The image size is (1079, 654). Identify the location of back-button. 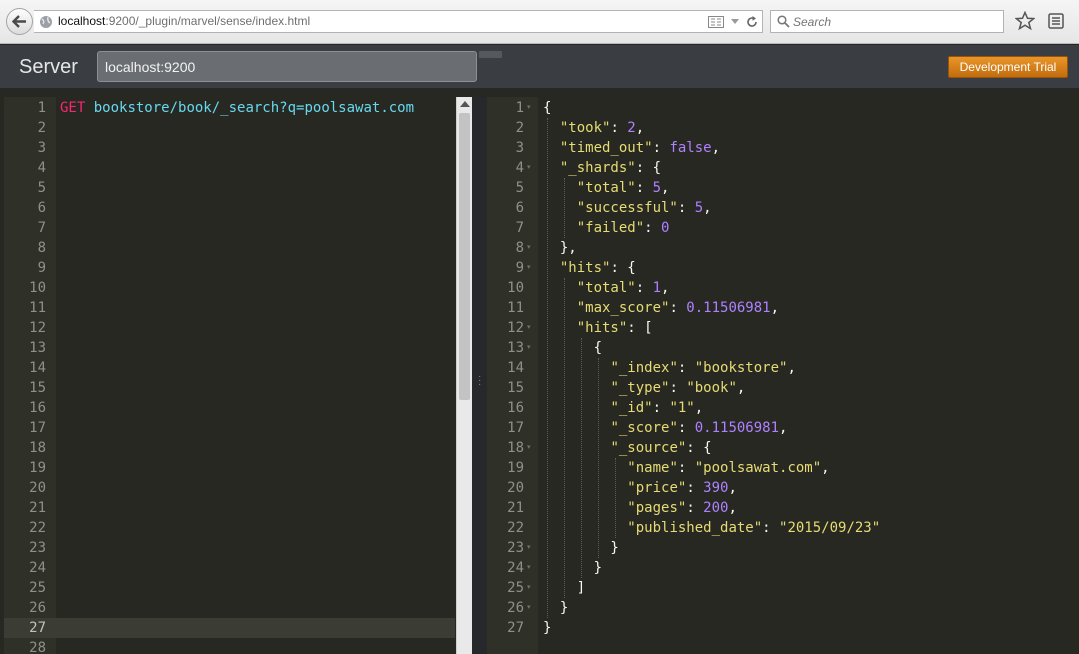
(19, 21).